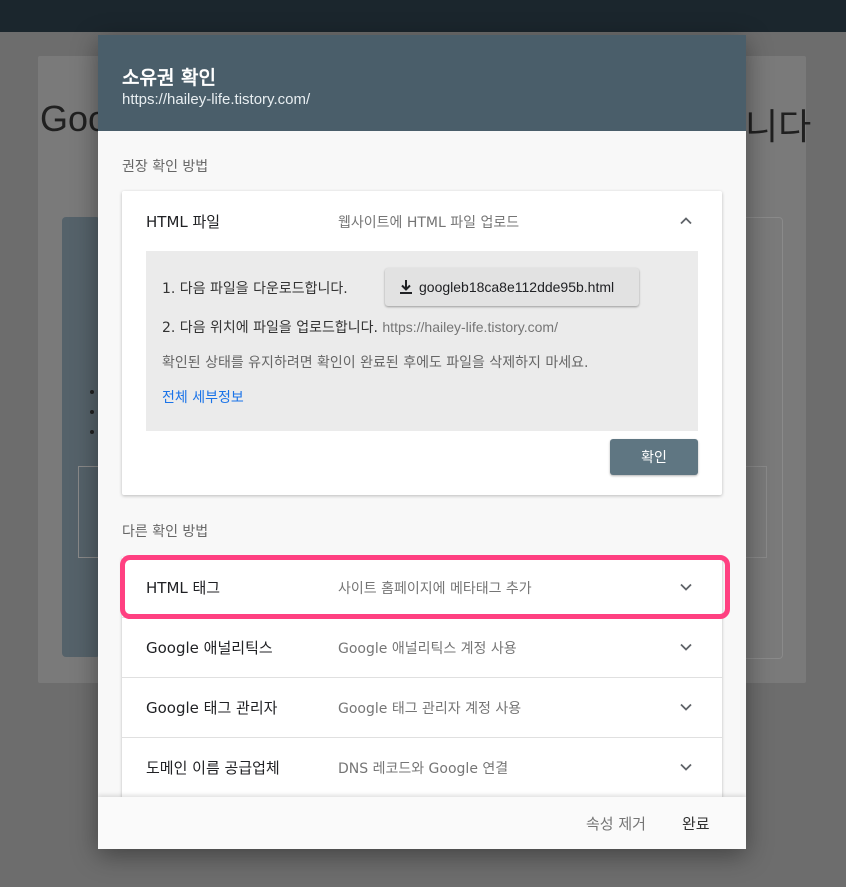  Describe the element at coordinates (213, 768) in the screenshot. I see `method-title: 도메인 이름 공급업체` at that location.